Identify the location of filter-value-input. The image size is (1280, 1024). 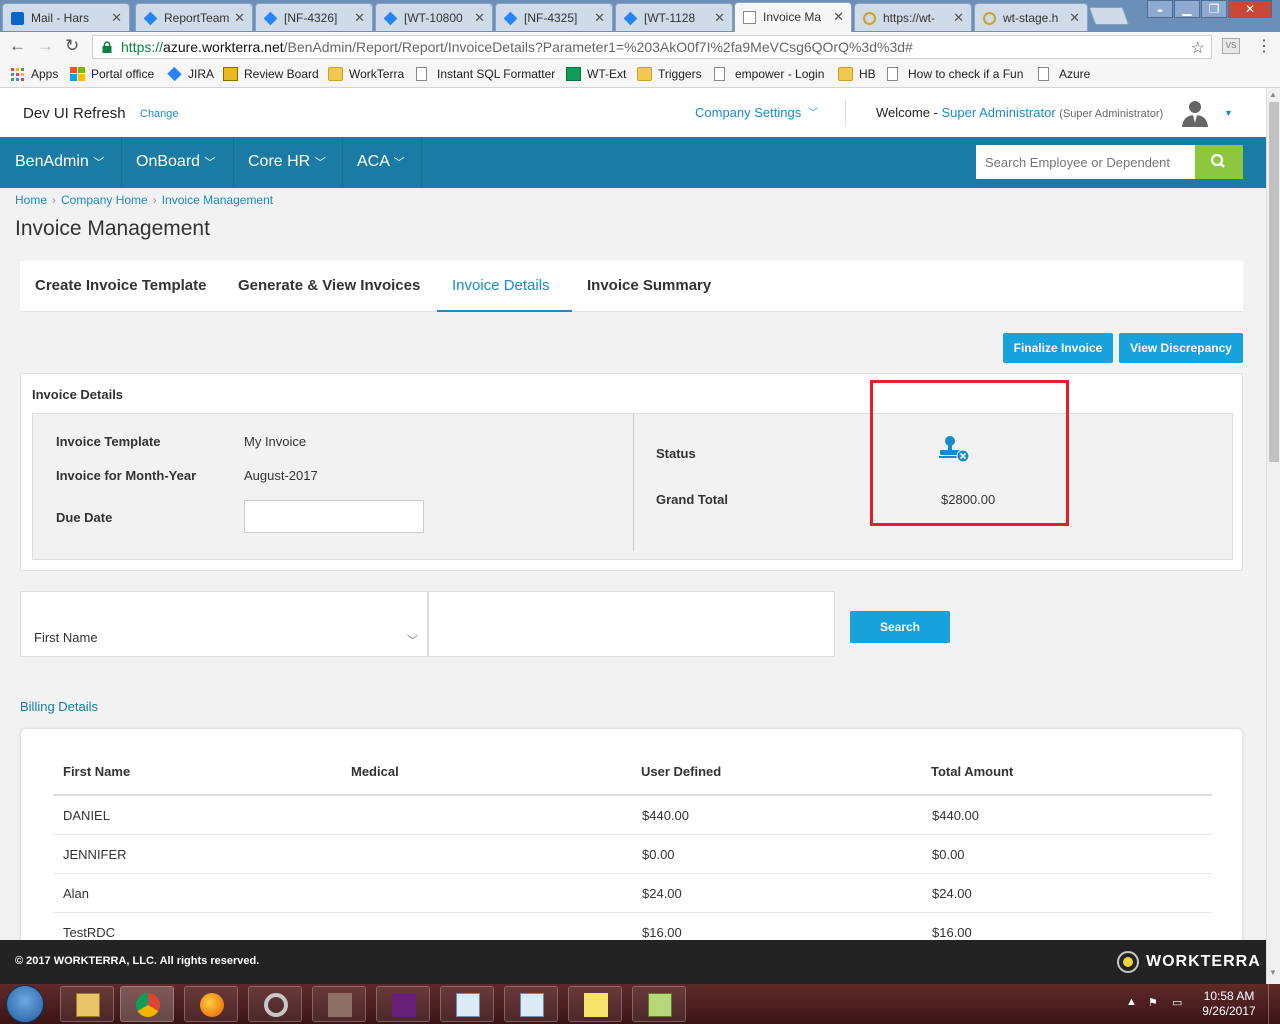
(631, 624).